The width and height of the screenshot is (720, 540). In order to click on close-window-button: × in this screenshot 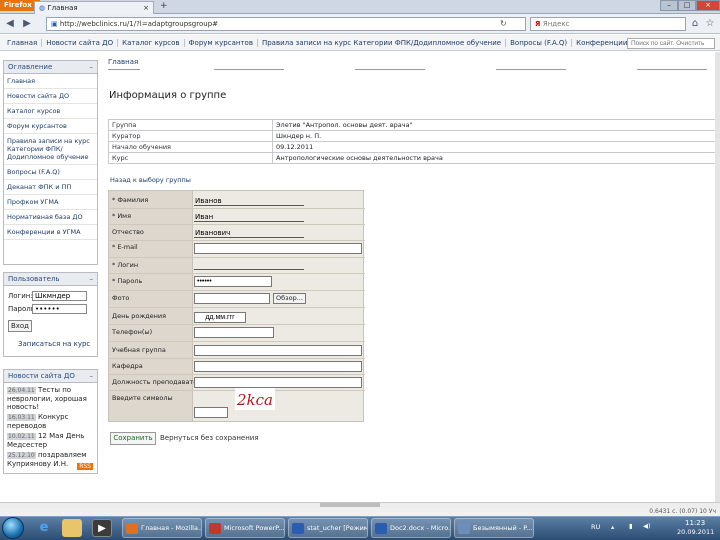, I will do `click(708, 5)`.